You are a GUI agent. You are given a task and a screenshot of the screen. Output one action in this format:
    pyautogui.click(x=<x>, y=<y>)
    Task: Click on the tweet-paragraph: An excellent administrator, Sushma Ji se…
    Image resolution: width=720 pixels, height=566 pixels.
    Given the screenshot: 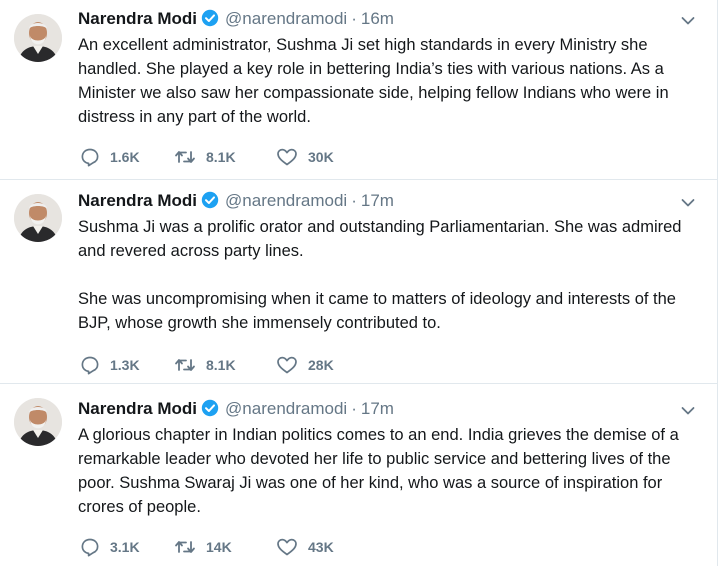 What is the action you would take?
    pyautogui.click(x=373, y=81)
    